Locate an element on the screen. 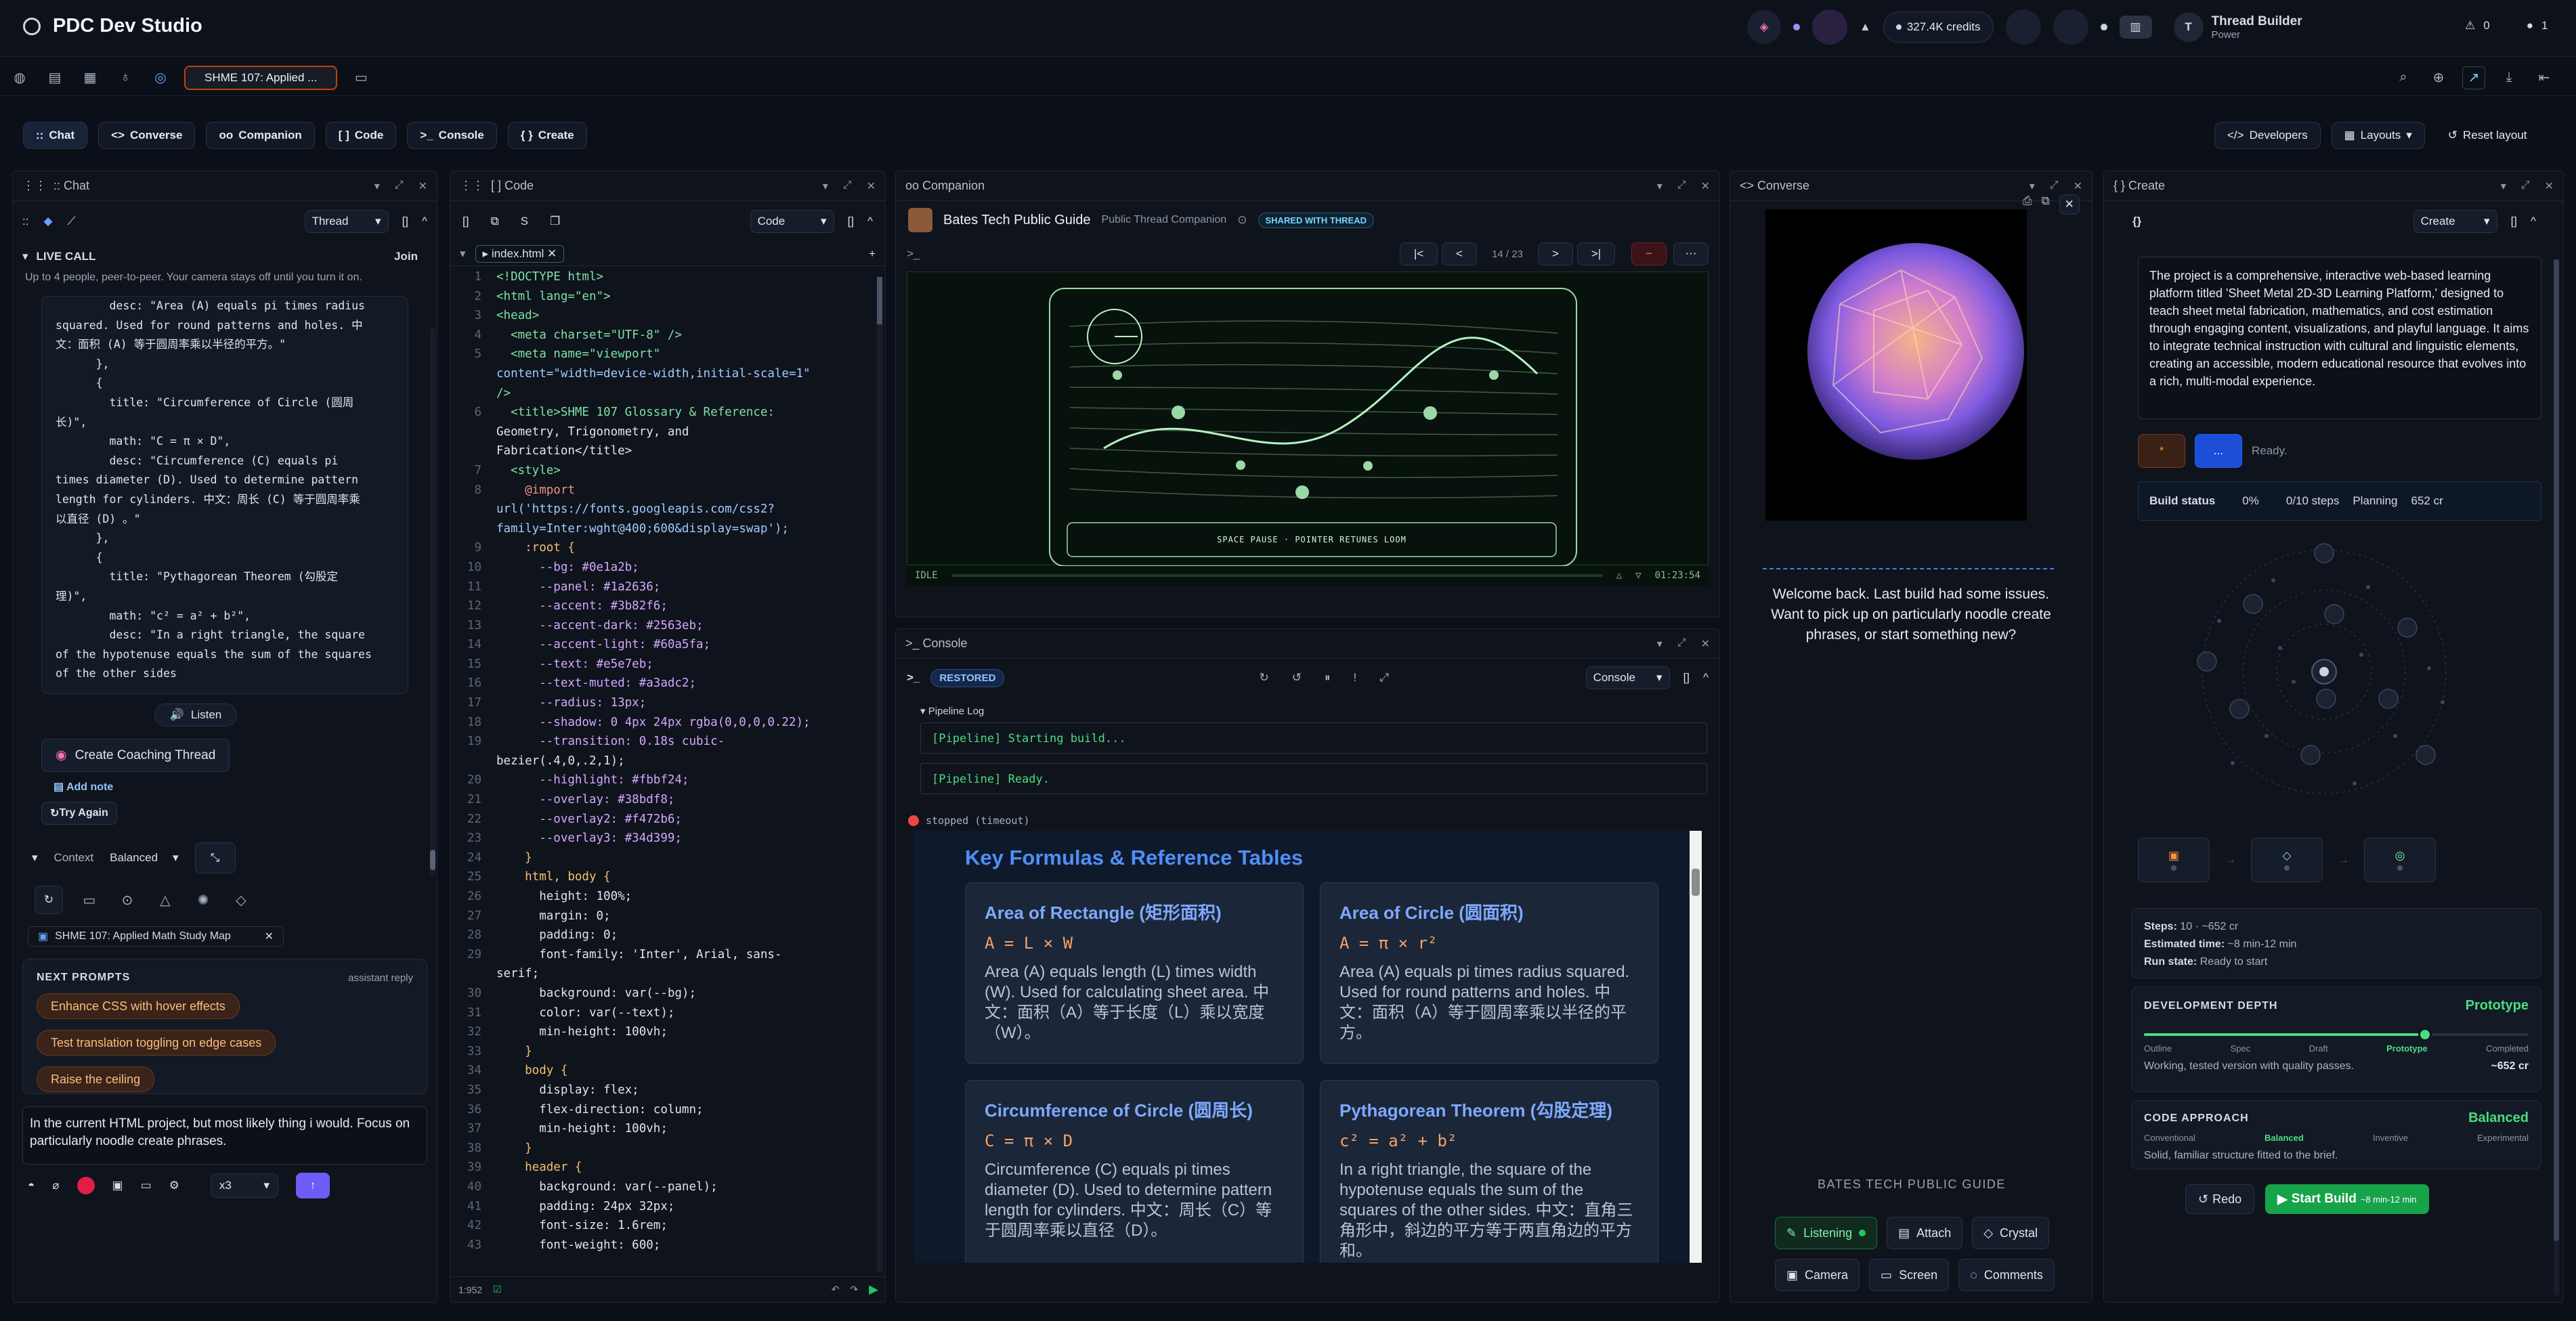 The width and height of the screenshot is (2576, 1321). prev-page-button: < is located at coordinates (1459, 253).